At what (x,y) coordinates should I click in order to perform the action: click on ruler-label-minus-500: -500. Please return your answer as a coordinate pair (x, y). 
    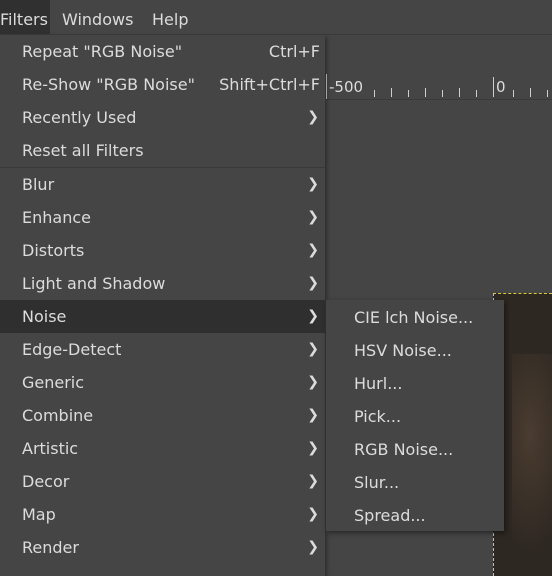
    Looking at the image, I should click on (346, 87).